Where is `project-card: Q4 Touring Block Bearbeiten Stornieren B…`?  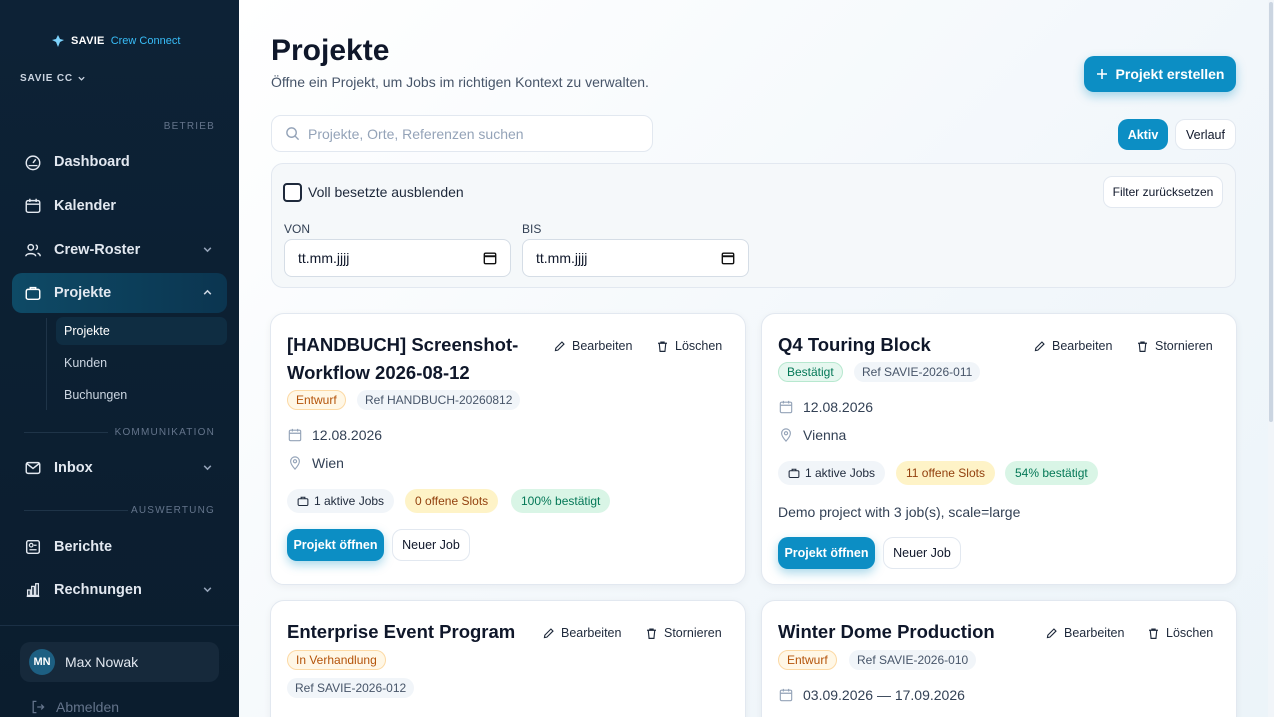 project-card: Q4 Touring Block Bearbeiten Stornieren B… is located at coordinates (999, 449).